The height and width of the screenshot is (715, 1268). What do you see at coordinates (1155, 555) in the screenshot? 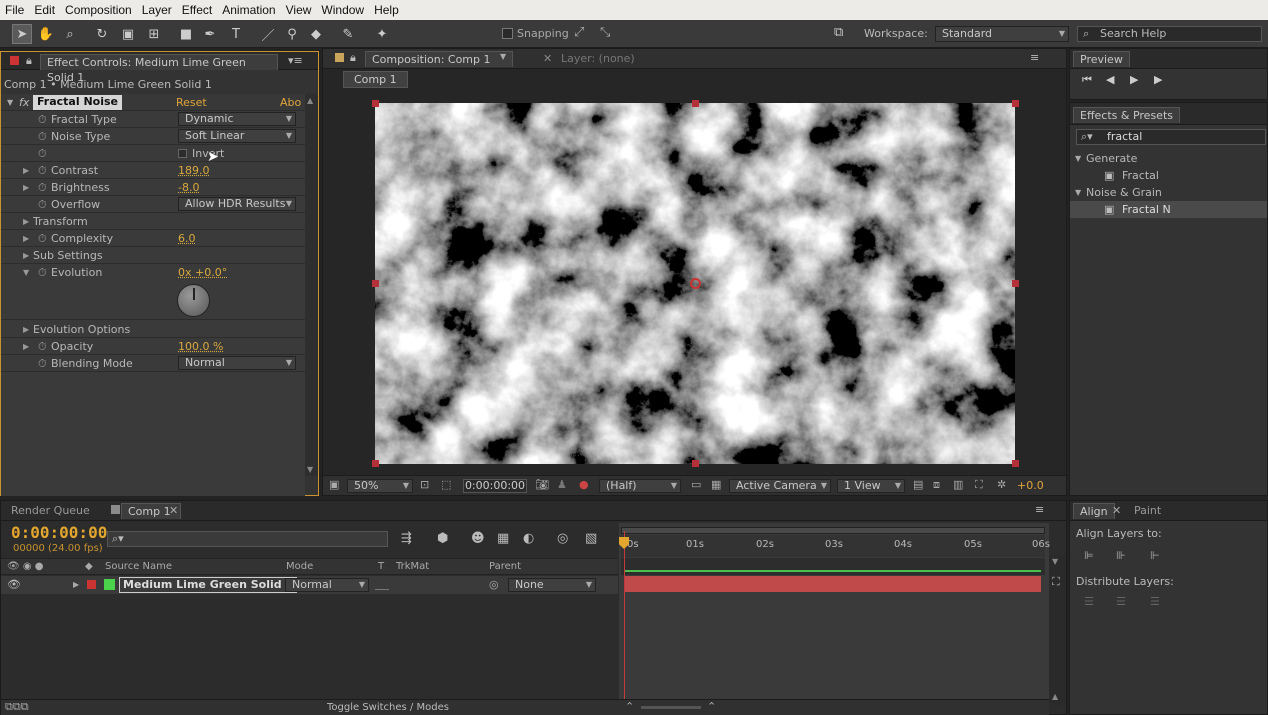
I see `align-right-icon: ⊩` at bounding box center [1155, 555].